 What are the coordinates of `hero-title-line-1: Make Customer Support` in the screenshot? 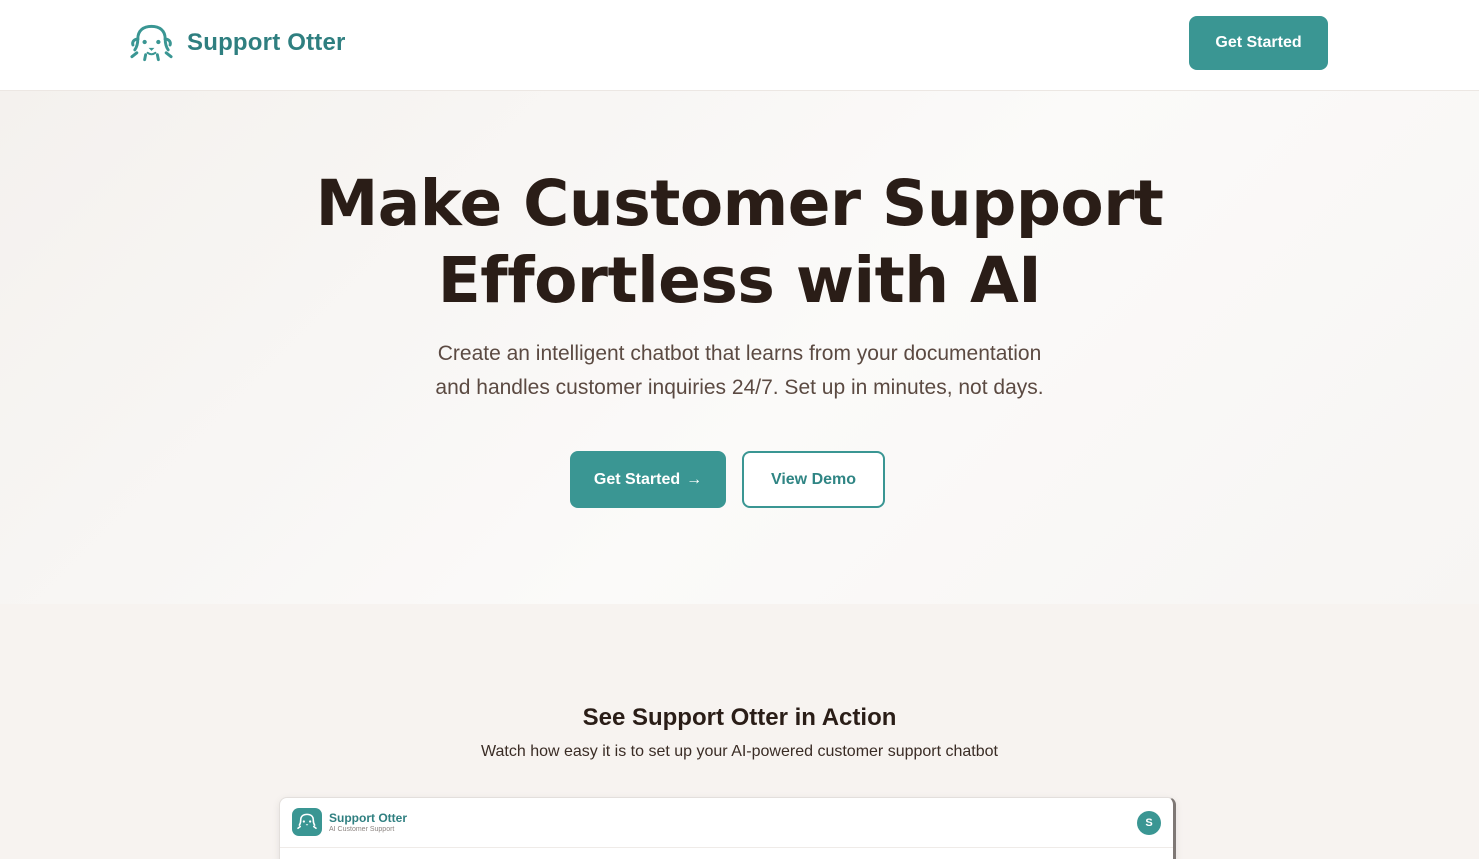 It's located at (739, 203).